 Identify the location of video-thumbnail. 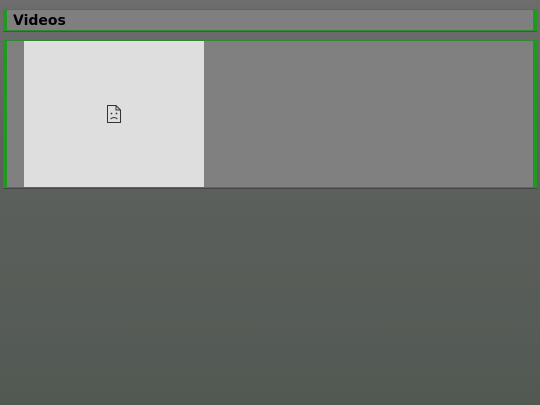
(114, 114).